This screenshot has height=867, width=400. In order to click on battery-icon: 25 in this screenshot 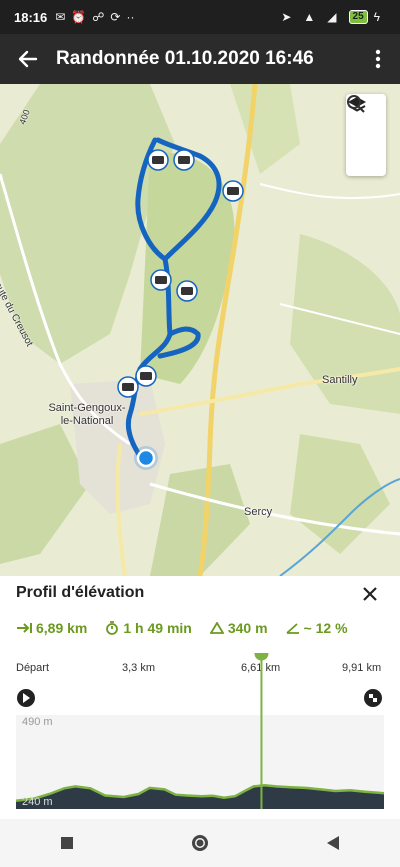, I will do `click(358, 17)`.